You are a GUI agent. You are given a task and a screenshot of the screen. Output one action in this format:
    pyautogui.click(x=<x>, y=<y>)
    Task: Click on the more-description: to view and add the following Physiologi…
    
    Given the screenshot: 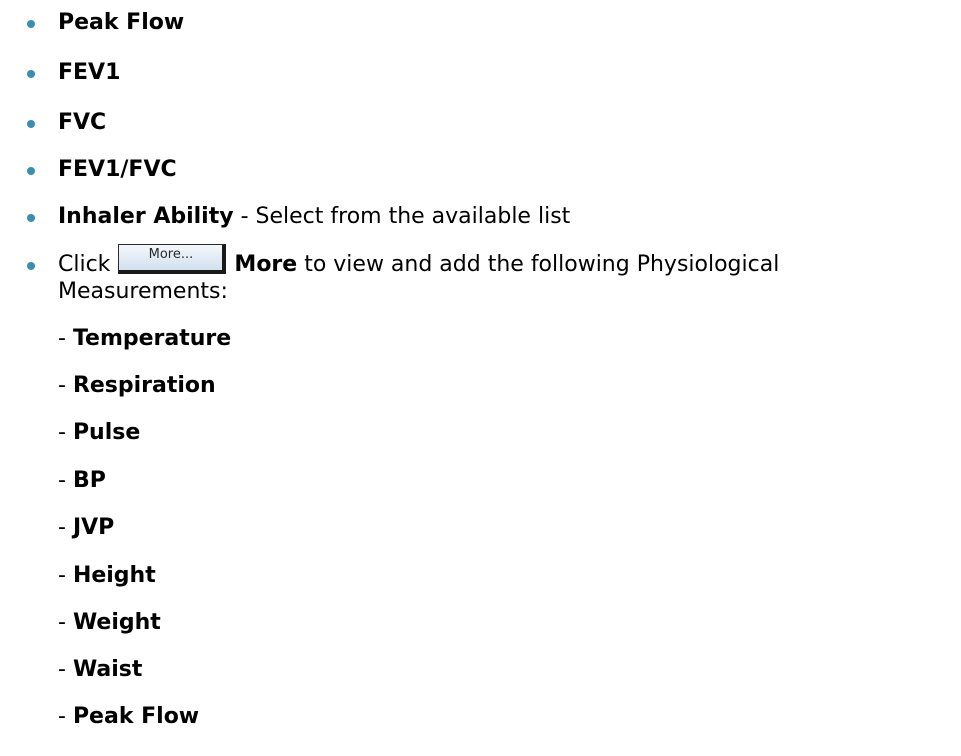 What is the action you would take?
    pyautogui.click(x=538, y=264)
    